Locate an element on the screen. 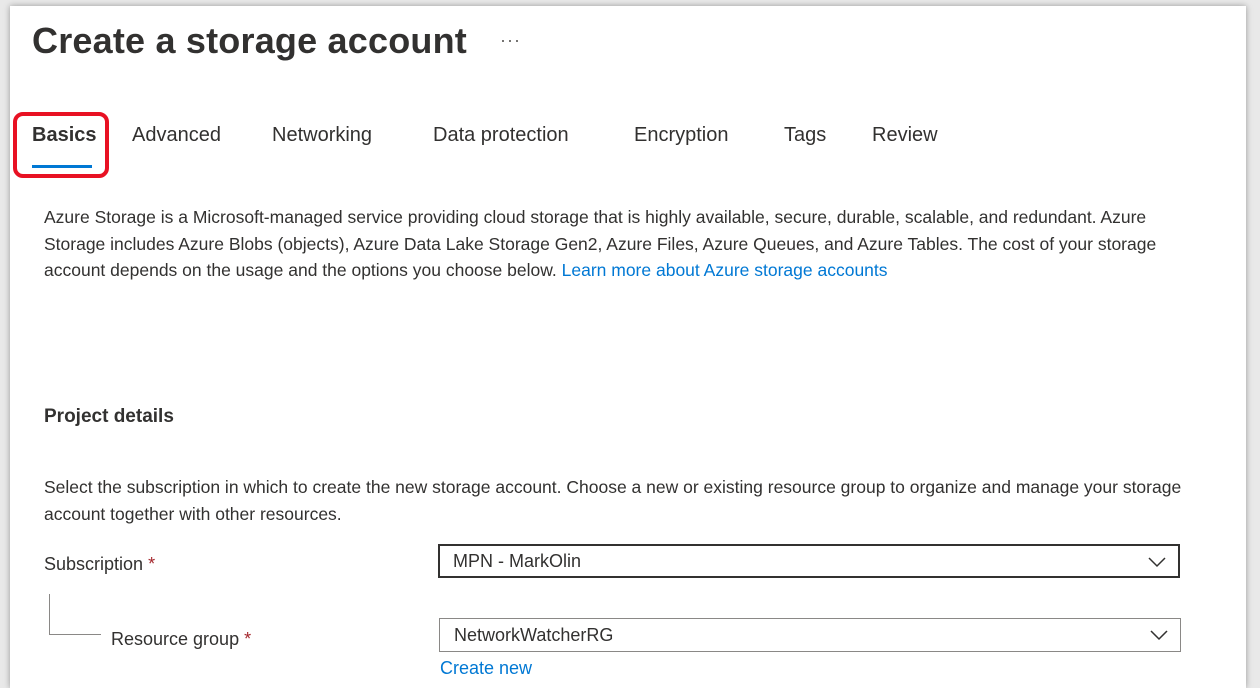 The width and height of the screenshot is (1260, 688). resource-group-label: Resource group * is located at coordinates (181, 639).